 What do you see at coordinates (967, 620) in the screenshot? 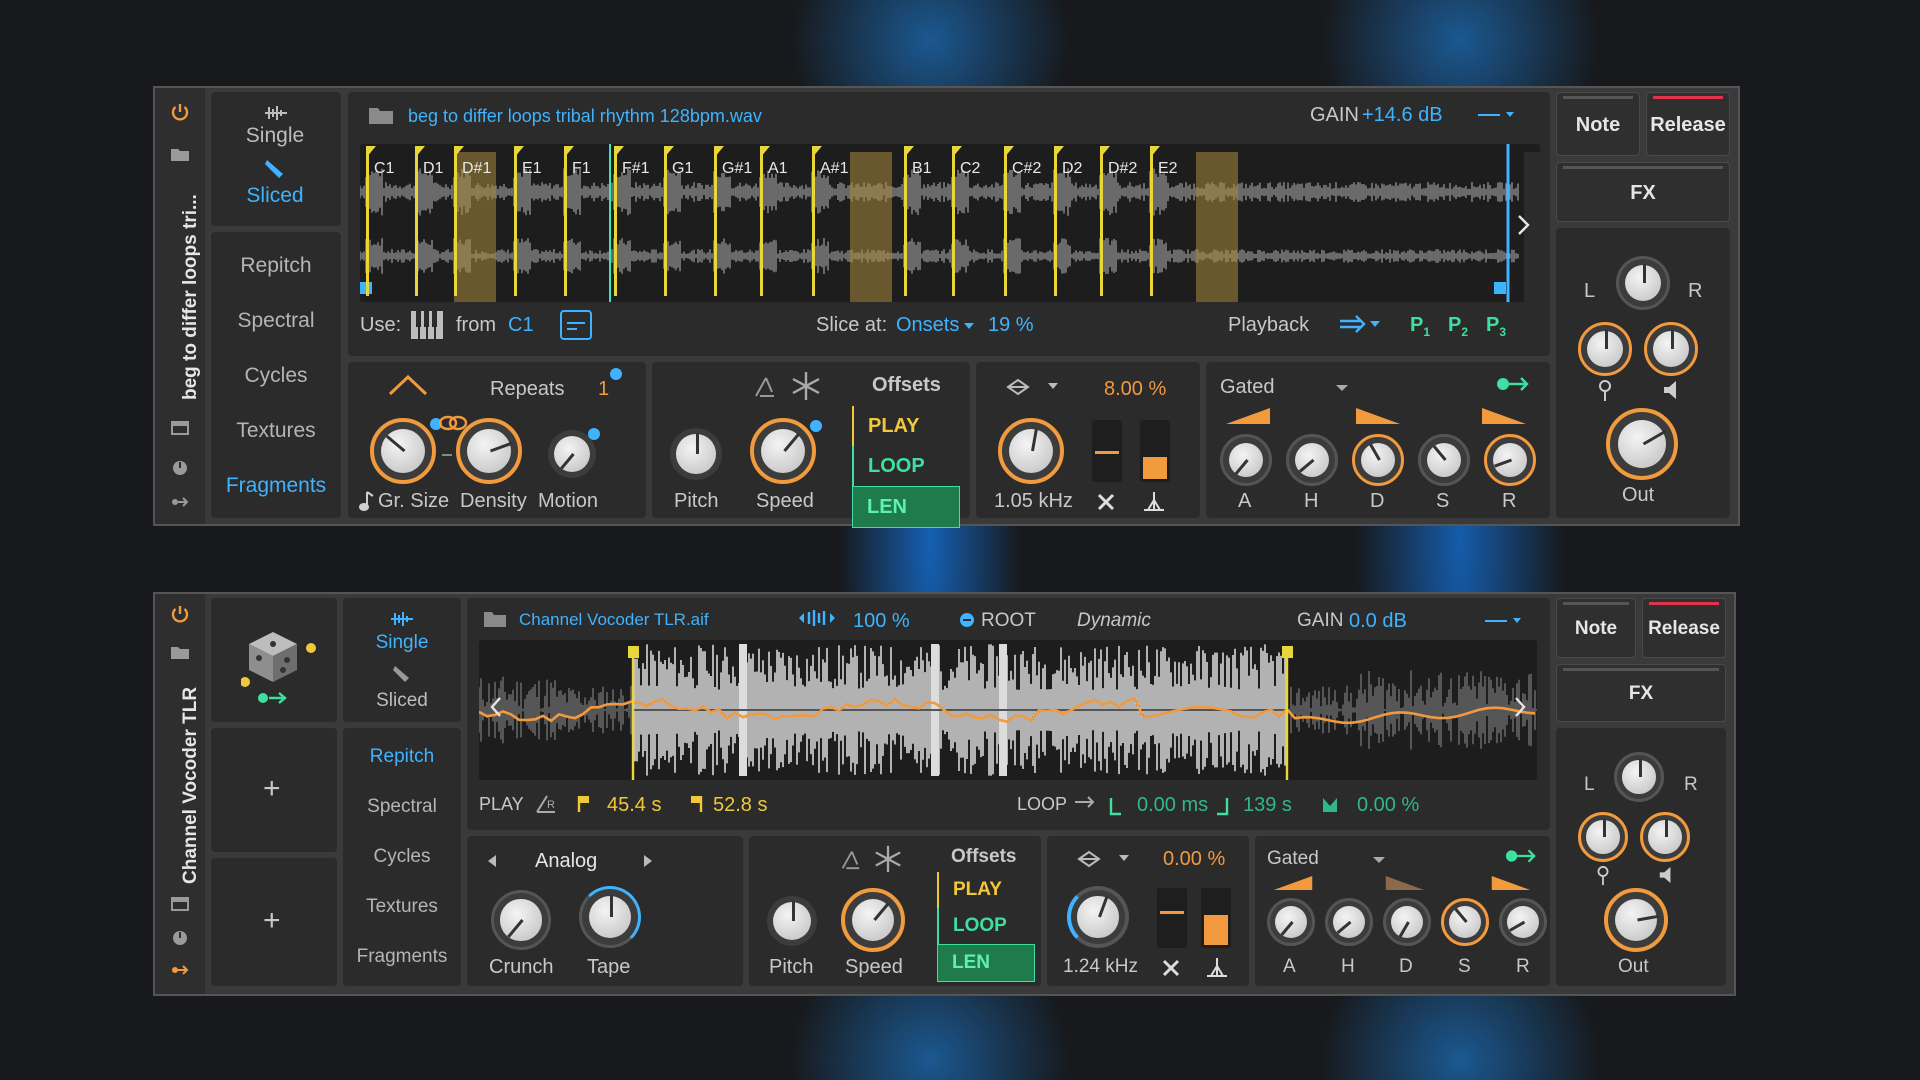
I see `root-icon` at bounding box center [967, 620].